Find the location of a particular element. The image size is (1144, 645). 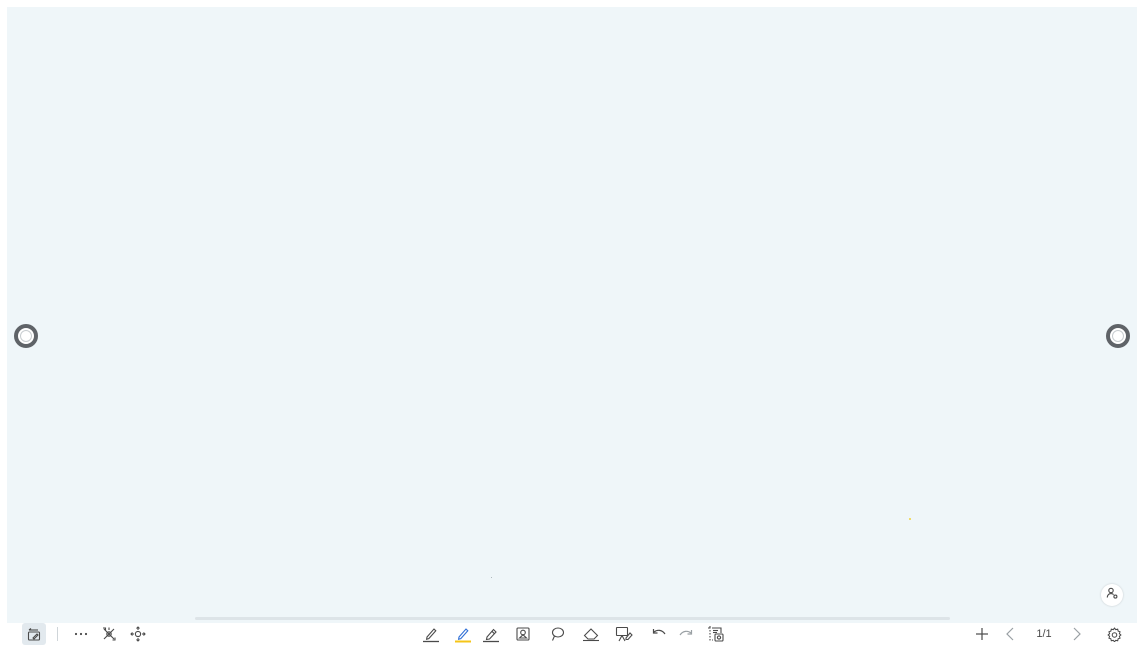

highlighter-tool-button is located at coordinates (463, 634).